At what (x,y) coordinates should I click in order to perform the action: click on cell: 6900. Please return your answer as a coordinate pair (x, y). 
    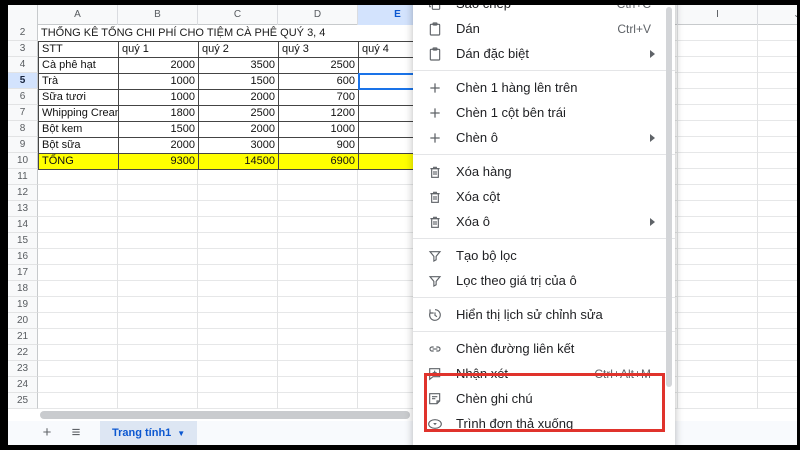
    Looking at the image, I should click on (319, 162).